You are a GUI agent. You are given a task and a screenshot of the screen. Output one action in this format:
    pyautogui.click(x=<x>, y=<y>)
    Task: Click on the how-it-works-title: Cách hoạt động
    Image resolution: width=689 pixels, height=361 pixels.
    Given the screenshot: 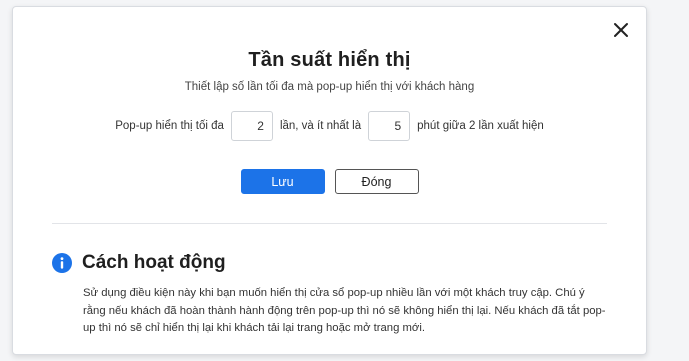 What is the action you would take?
    pyautogui.click(x=154, y=262)
    